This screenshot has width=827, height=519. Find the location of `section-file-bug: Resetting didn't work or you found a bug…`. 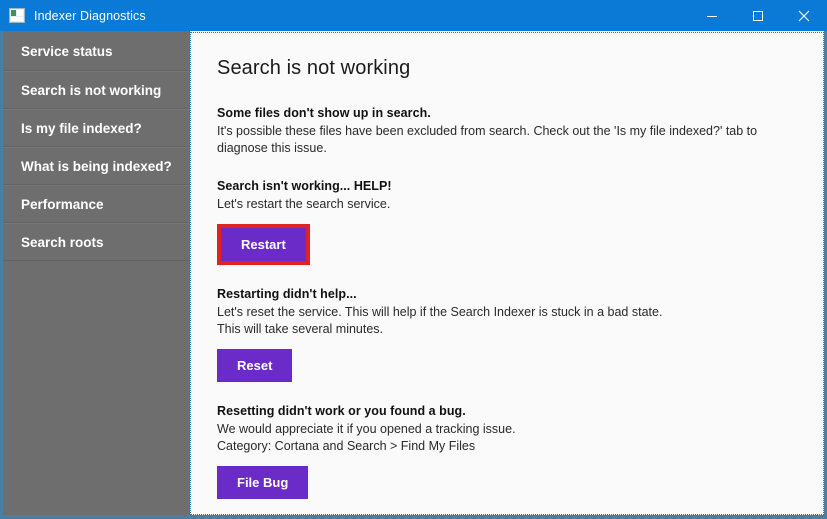

section-file-bug: Resetting didn't work or you found a bug… is located at coordinates (507, 451).